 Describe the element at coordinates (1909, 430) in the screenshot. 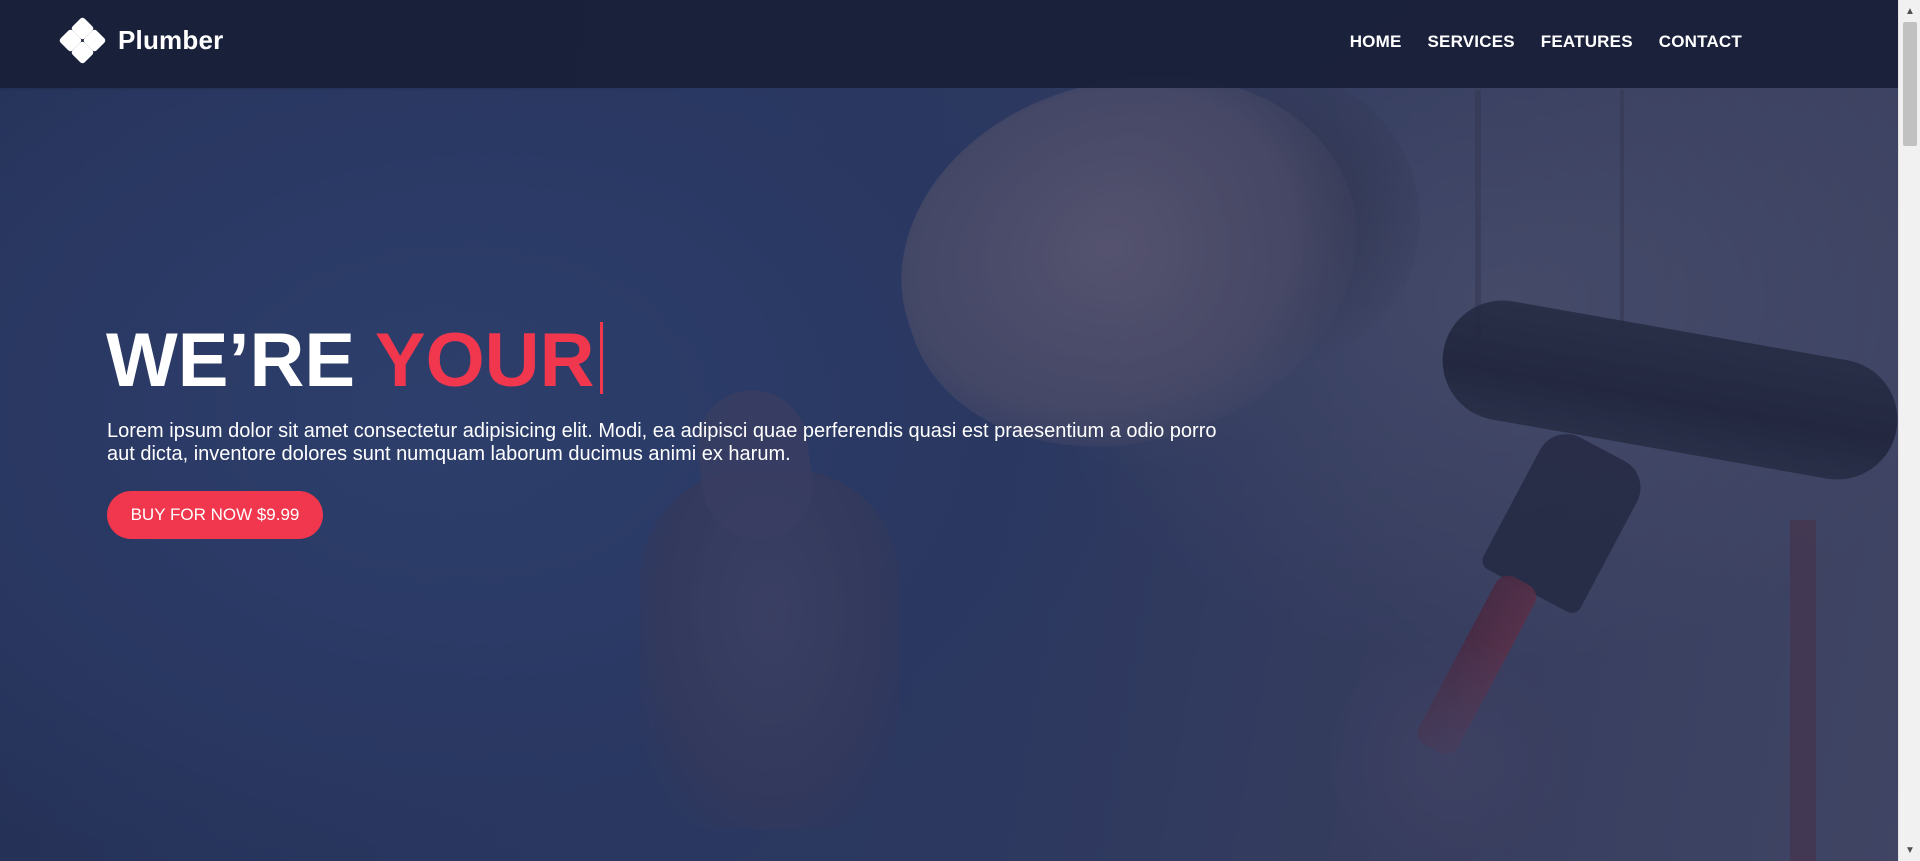

I see `vertical-scrollbar: ▲ ▼` at that location.